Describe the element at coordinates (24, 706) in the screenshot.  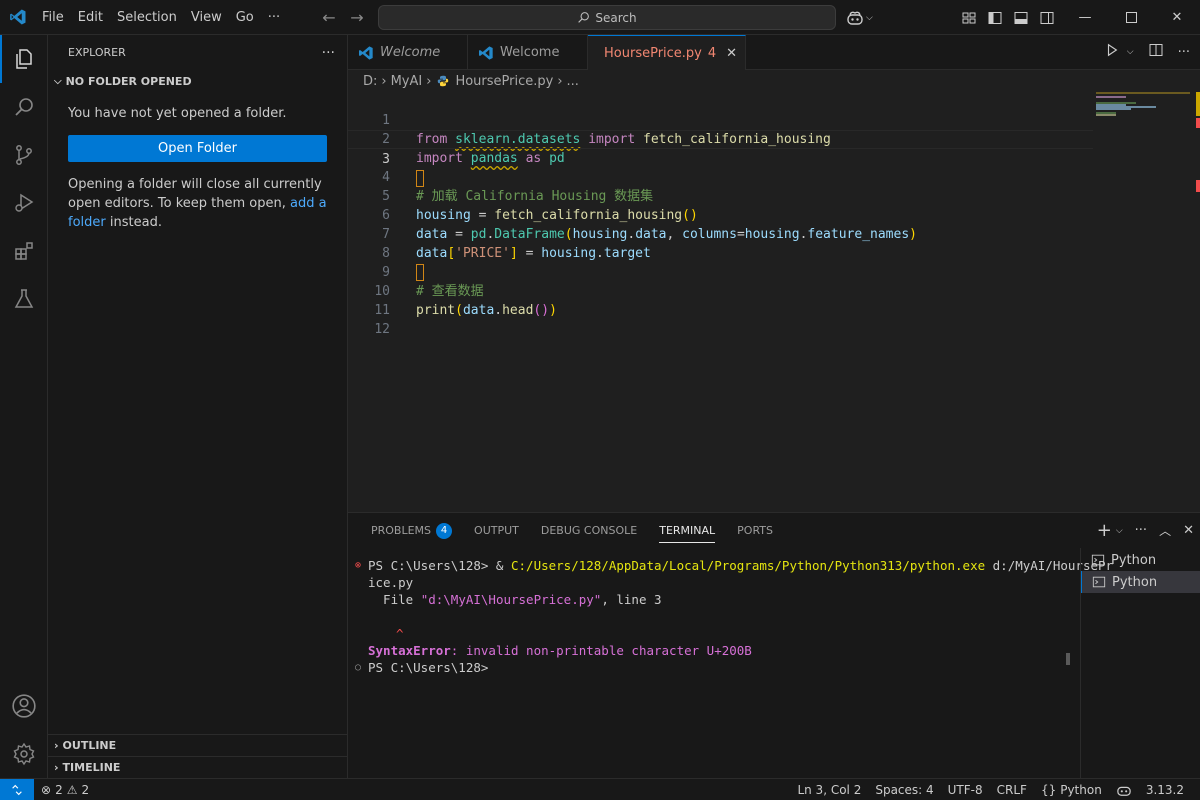
I see `account-icon` at that location.